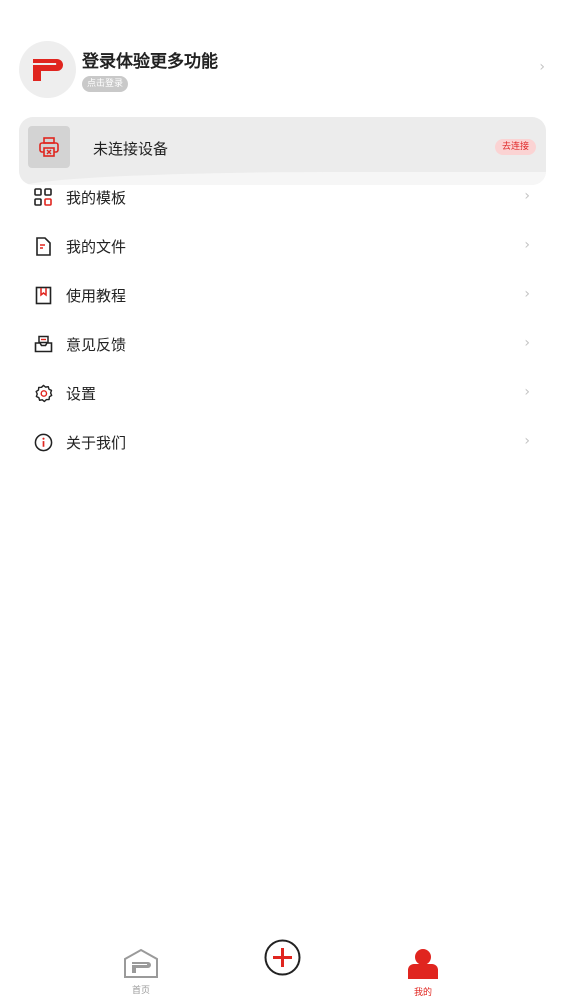 The width and height of the screenshot is (565, 1004). I want to click on menu-item-label: 关于我们, so click(96, 443).